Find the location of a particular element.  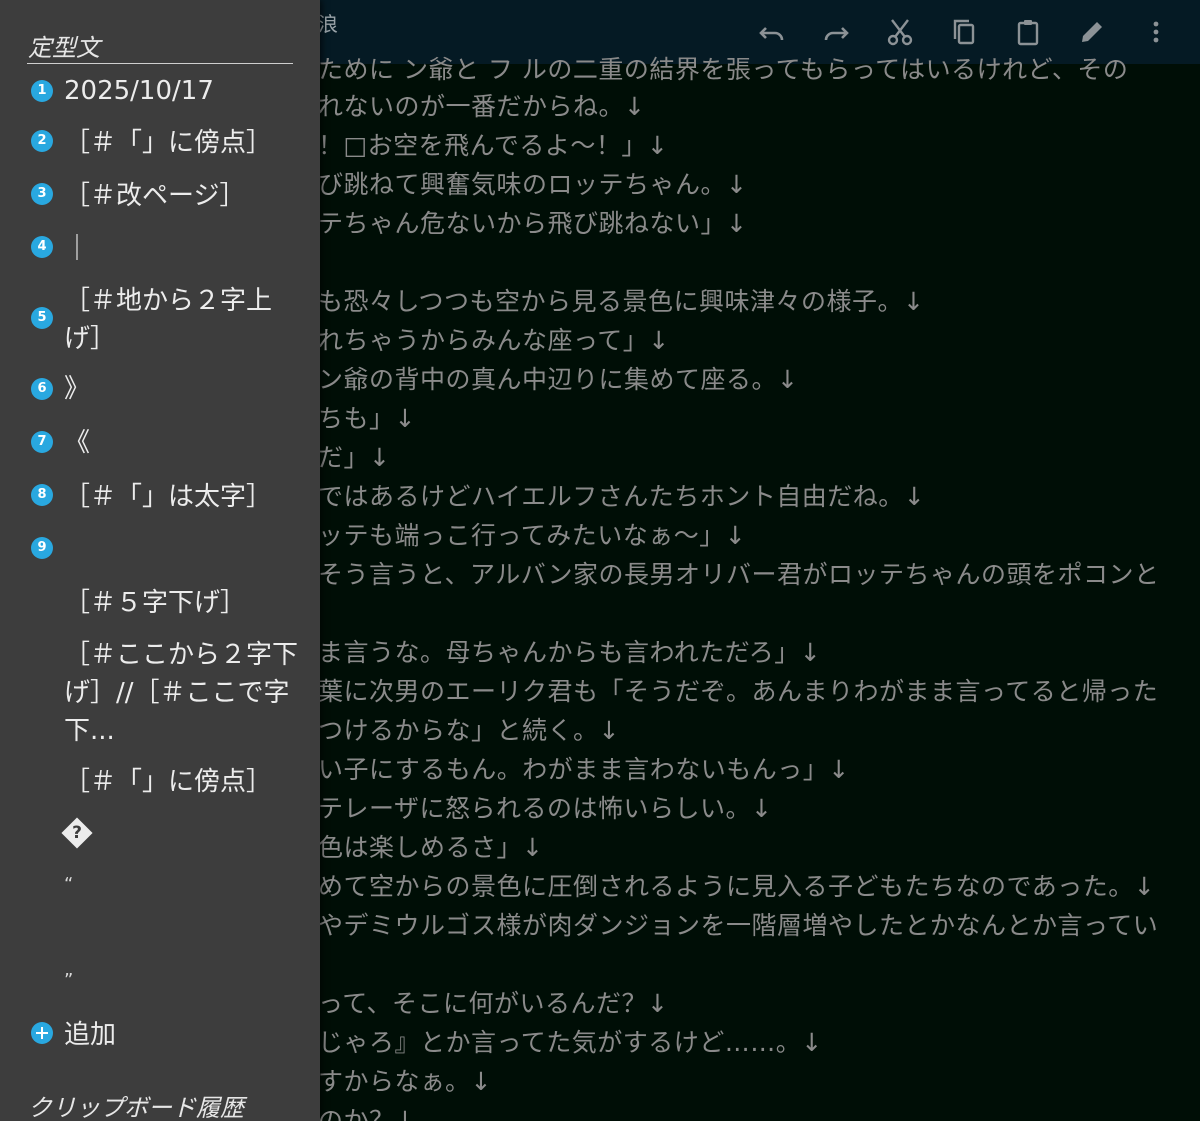

section-divider is located at coordinates (160, 63).